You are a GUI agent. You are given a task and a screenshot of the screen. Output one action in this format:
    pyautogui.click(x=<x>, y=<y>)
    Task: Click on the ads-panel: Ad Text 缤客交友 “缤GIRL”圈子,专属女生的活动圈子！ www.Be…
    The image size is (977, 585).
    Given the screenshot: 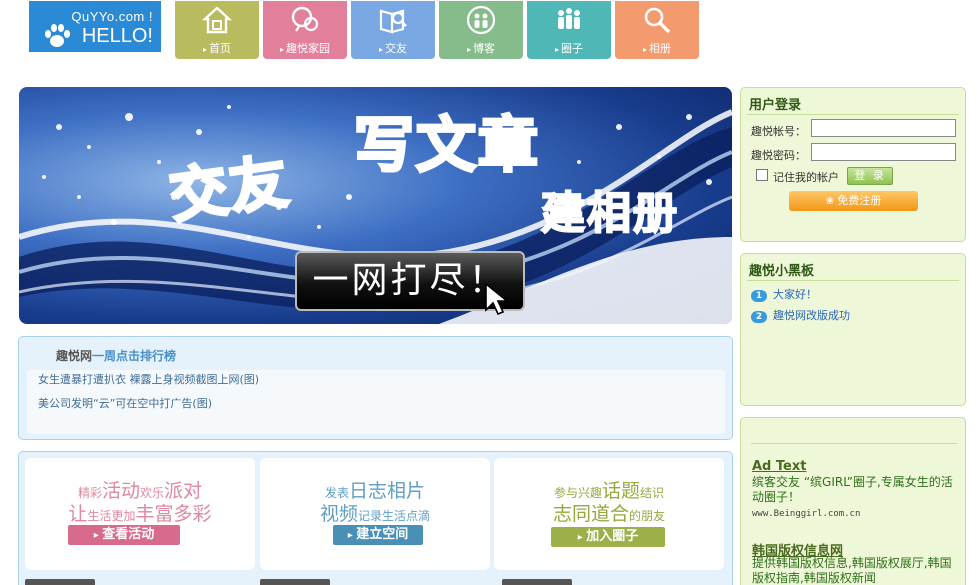 What is the action you would take?
    pyautogui.click(x=853, y=501)
    